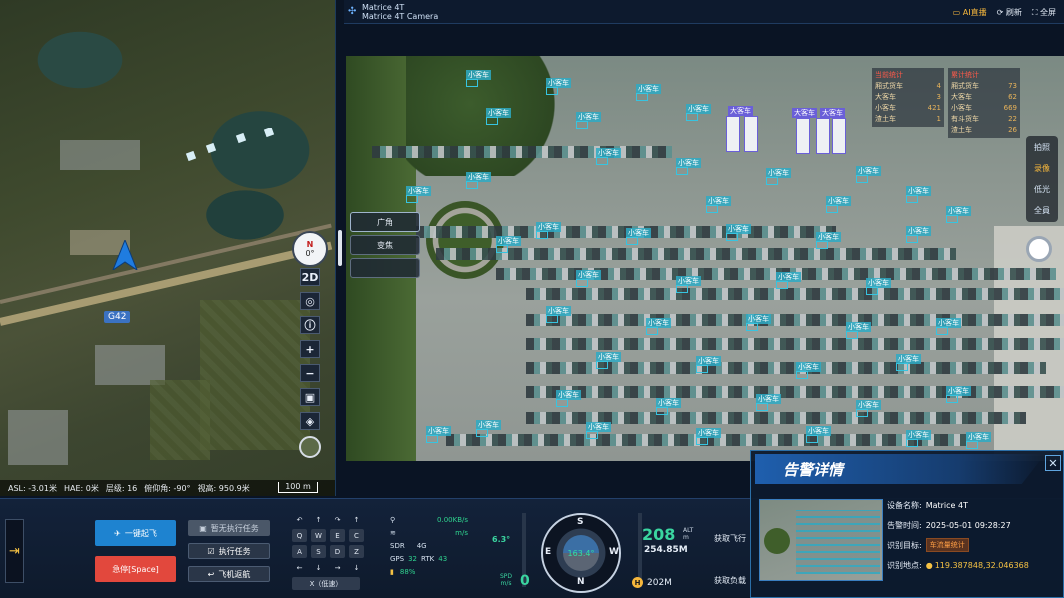 The width and height of the screenshot is (1064, 598). I want to click on ai-live-button: ▭ AI直播, so click(970, 12).